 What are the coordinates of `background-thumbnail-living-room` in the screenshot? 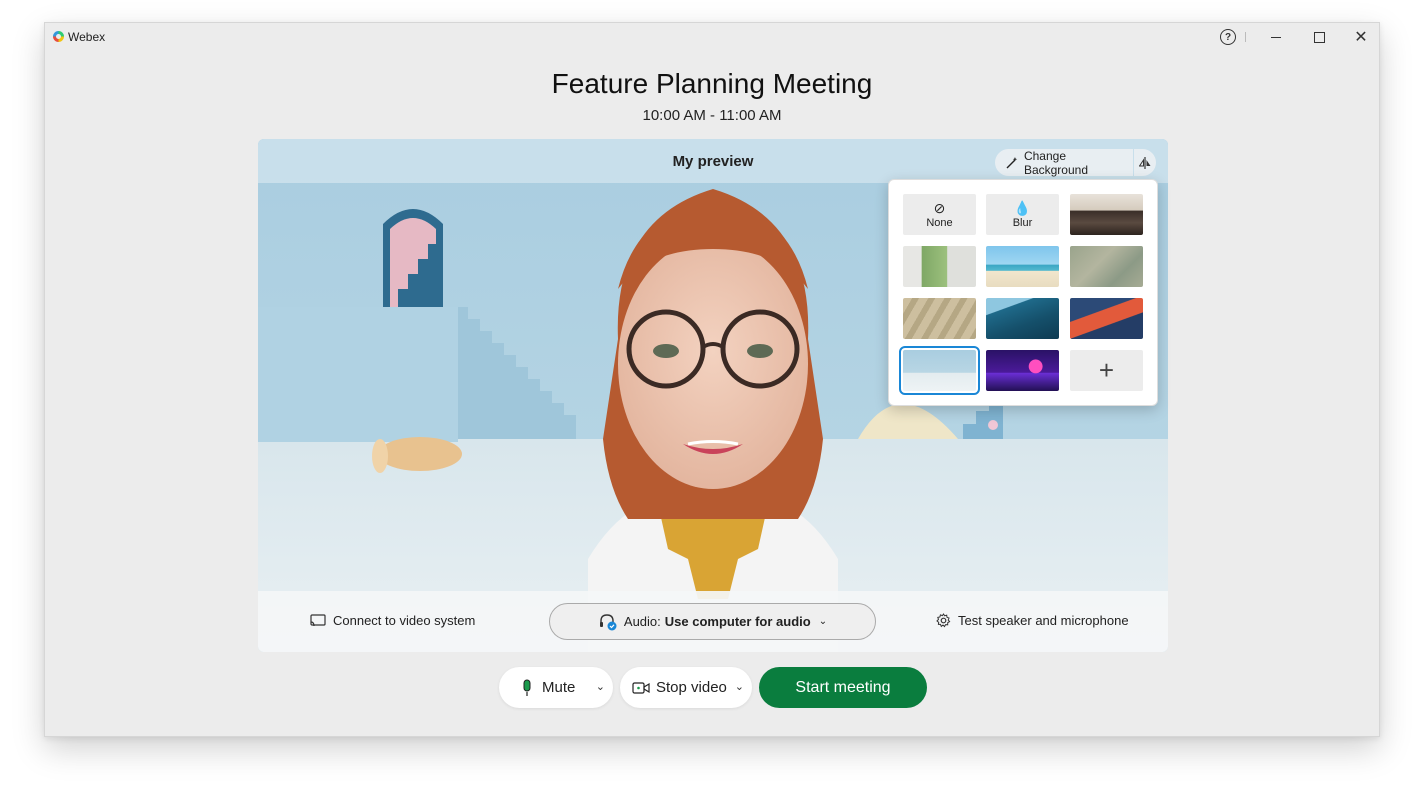 It's located at (1106, 214).